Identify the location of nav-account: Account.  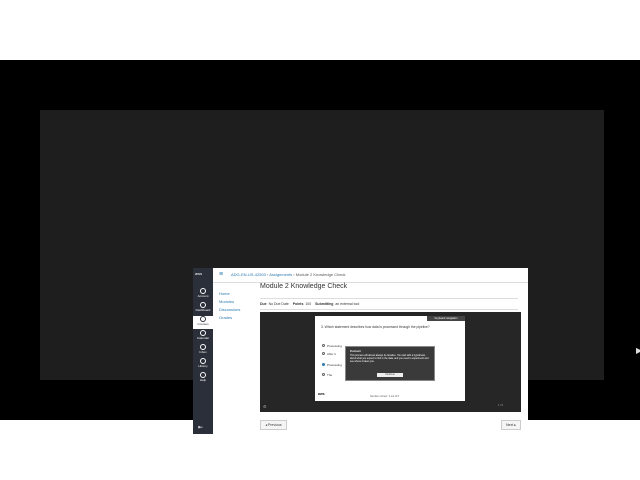
(203, 294).